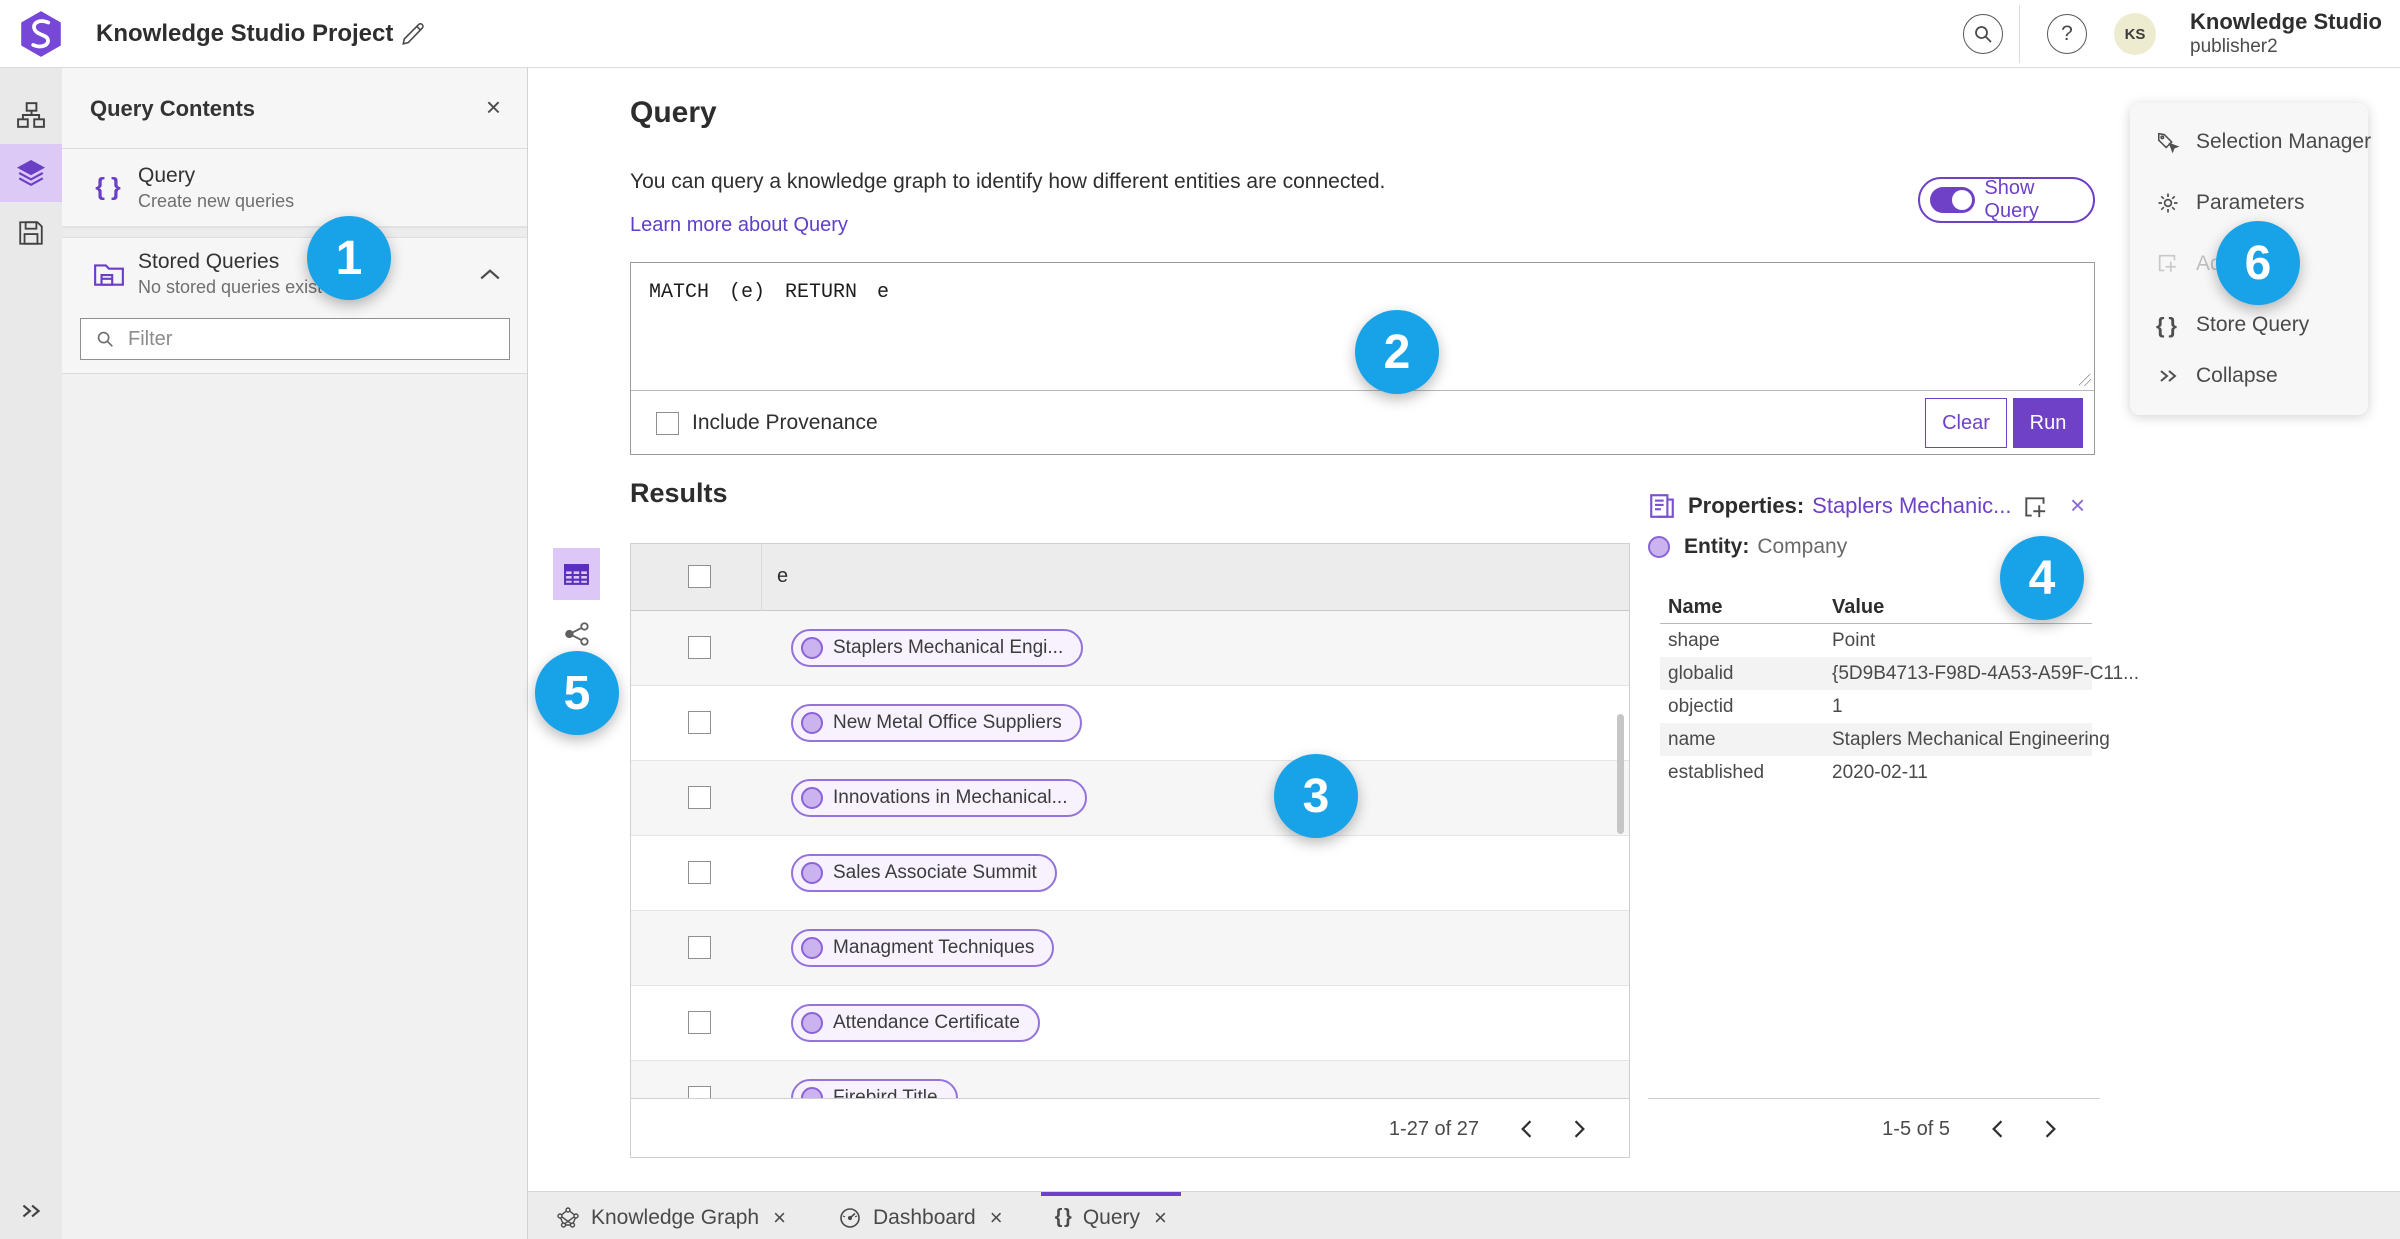 This screenshot has width=2400, height=1239. What do you see at coordinates (577, 693) in the screenshot?
I see `annotation-circle-5: 5` at bounding box center [577, 693].